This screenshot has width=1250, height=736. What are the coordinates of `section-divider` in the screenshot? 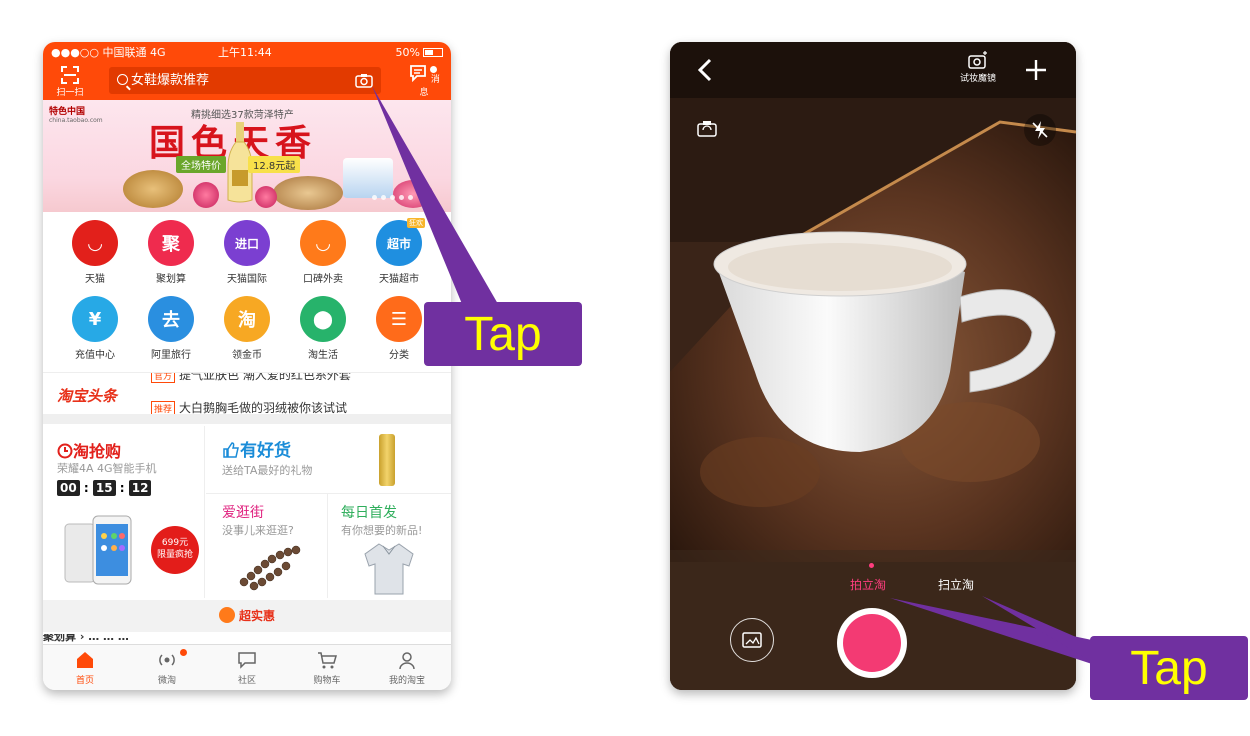 It's located at (247, 419).